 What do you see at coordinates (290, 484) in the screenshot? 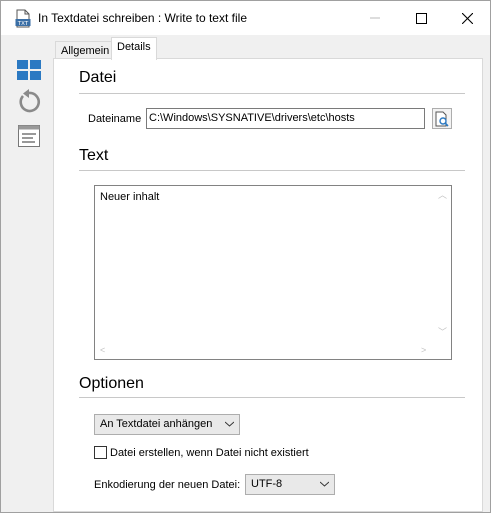
I see `encoding-dropdown: UTF-8` at bounding box center [290, 484].